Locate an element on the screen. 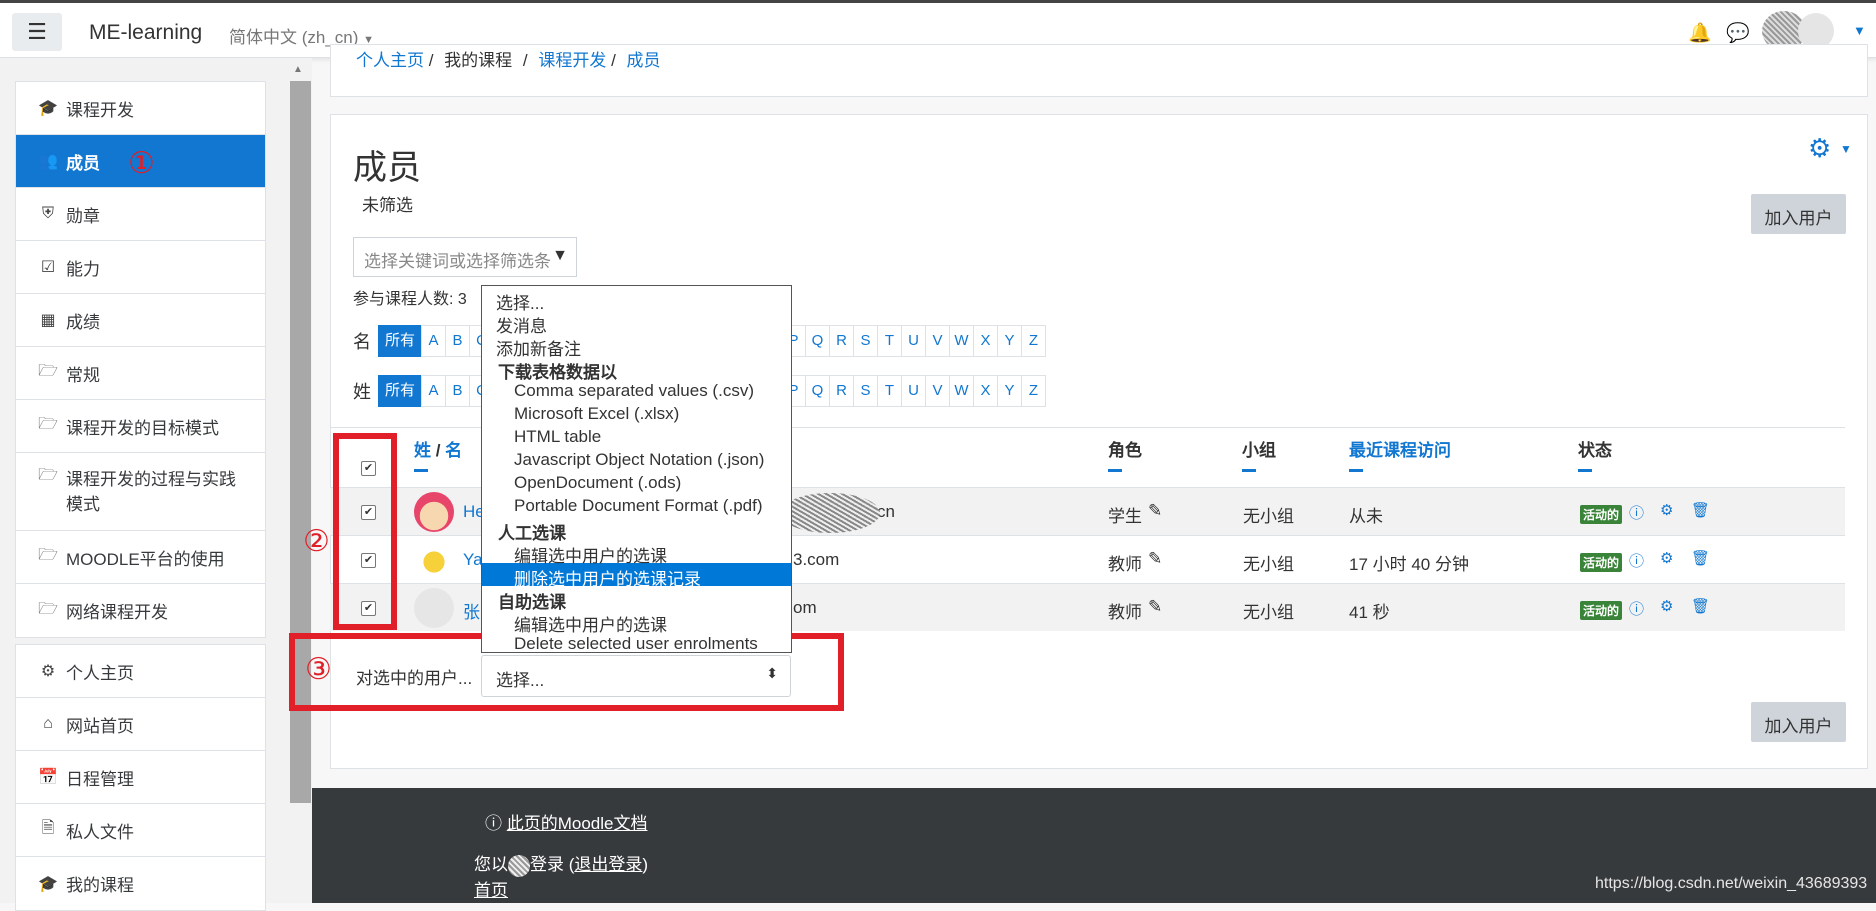 This screenshot has height=911, width=1876. sidebar-item-competencies: ☑ 能力 is located at coordinates (140, 267).